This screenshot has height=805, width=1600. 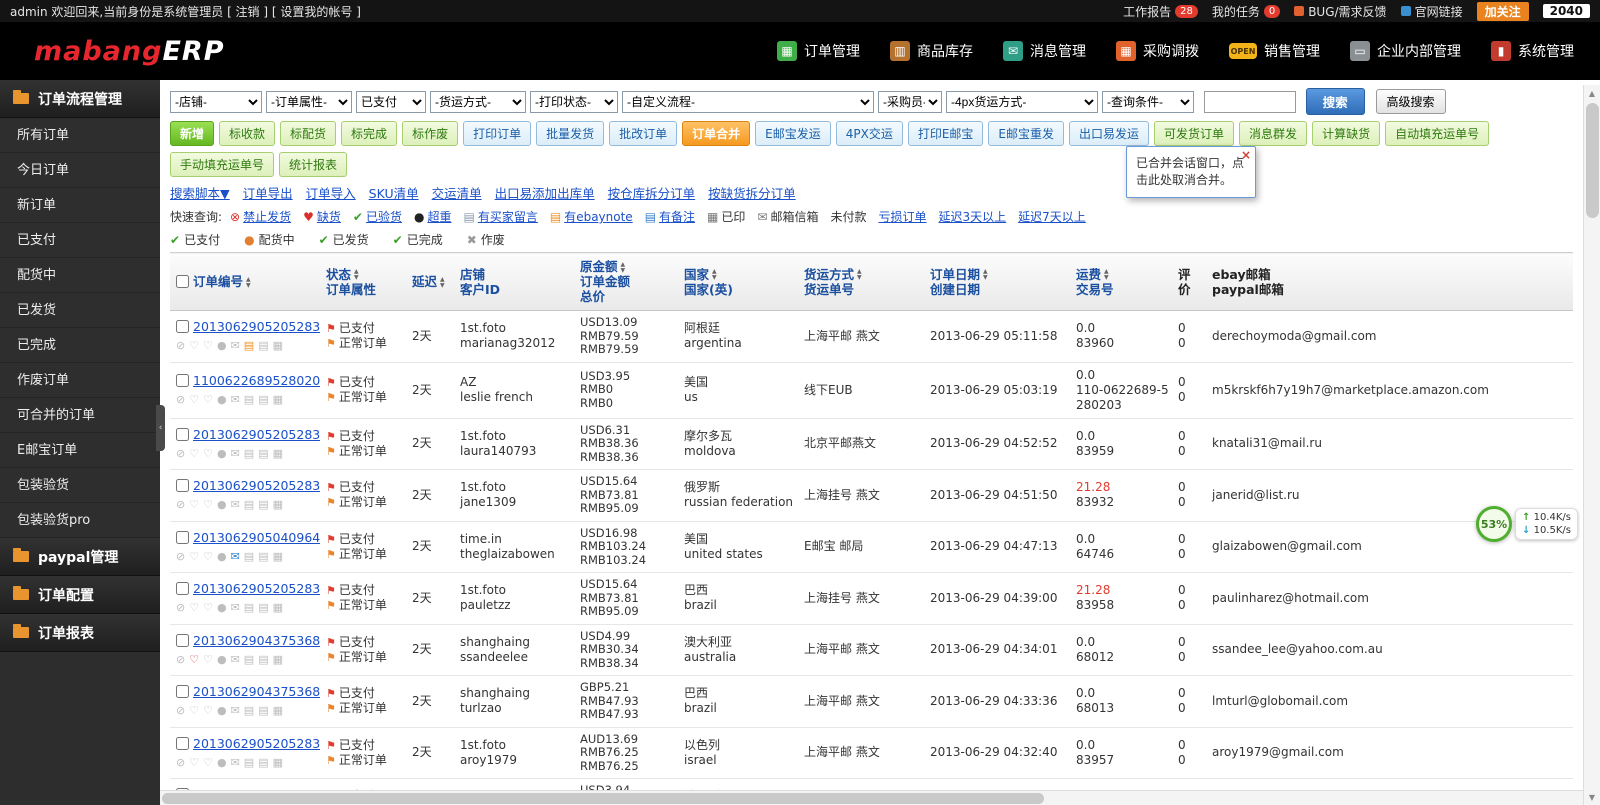 I want to click on nav-item-sales-open: OPEN 销售管理, so click(x=1274, y=51).